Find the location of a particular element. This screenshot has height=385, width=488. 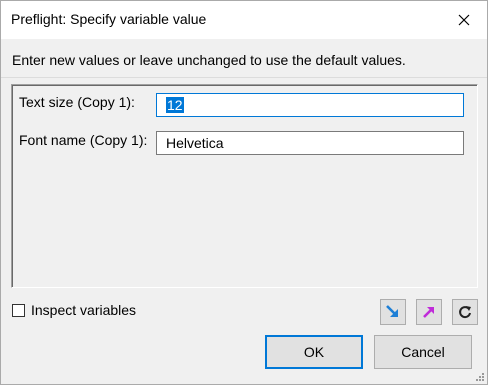

reset-button is located at coordinates (465, 312).